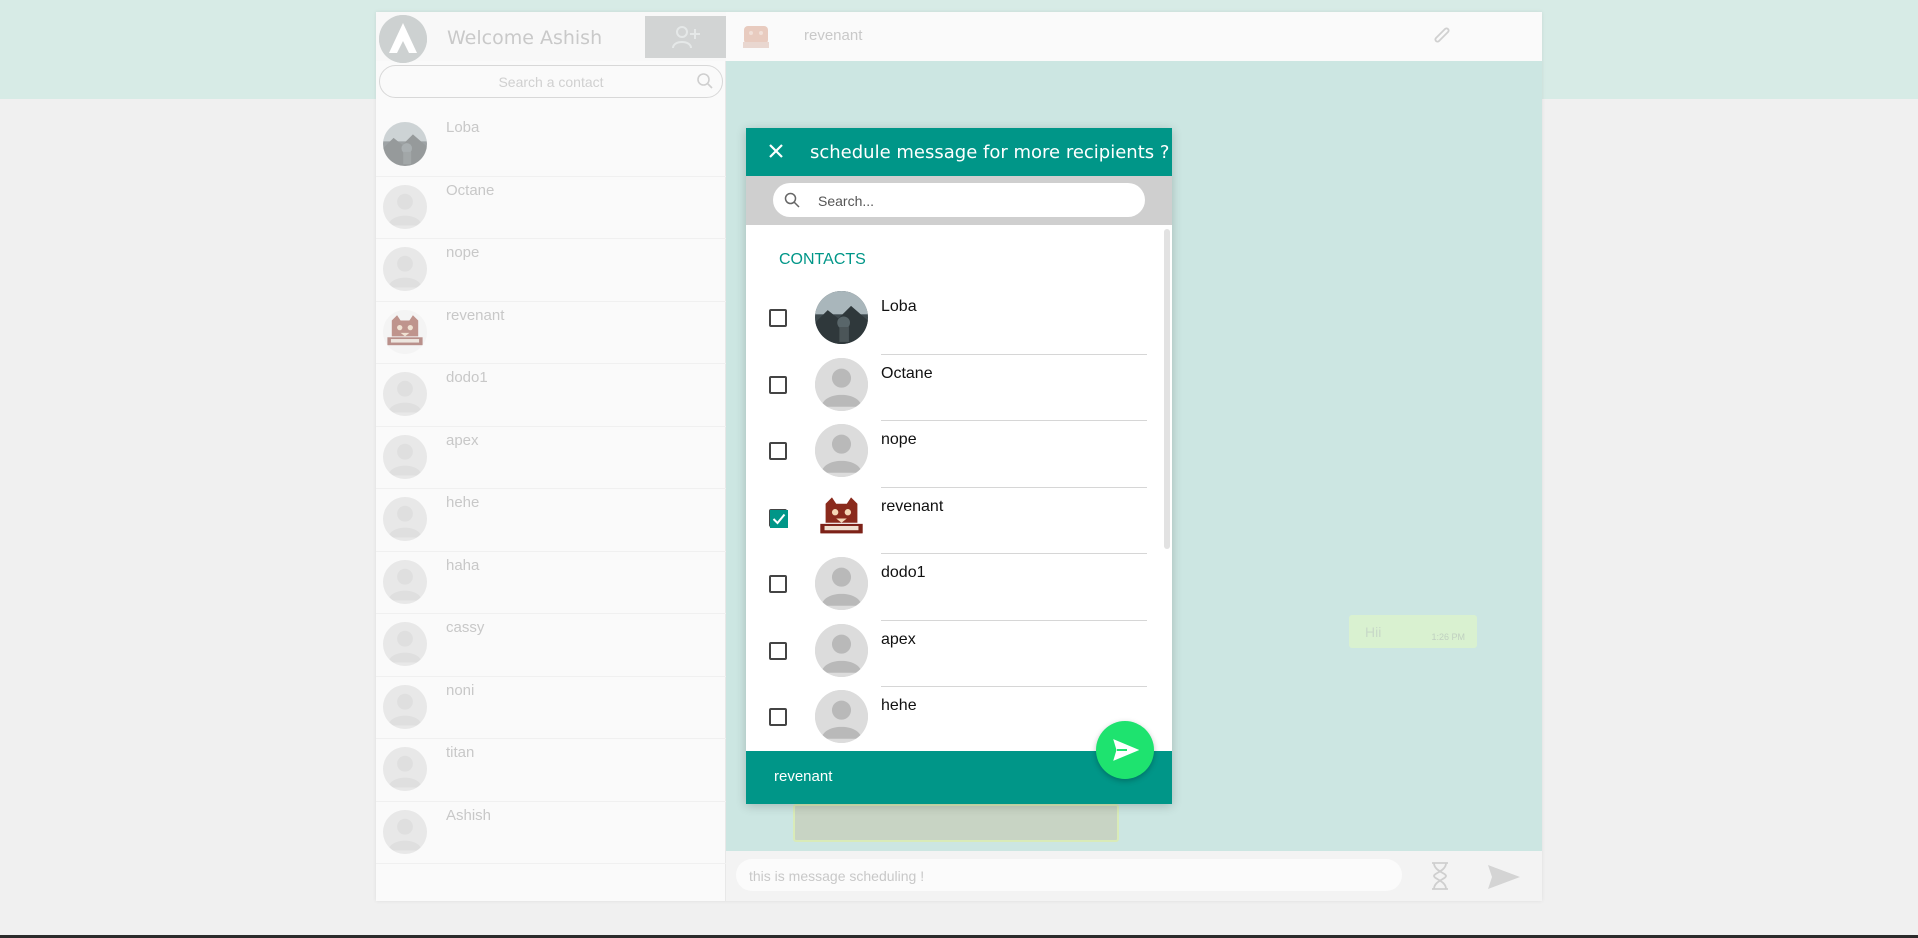 This screenshot has width=1918, height=938. I want to click on send-icon, so click(1126, 750).